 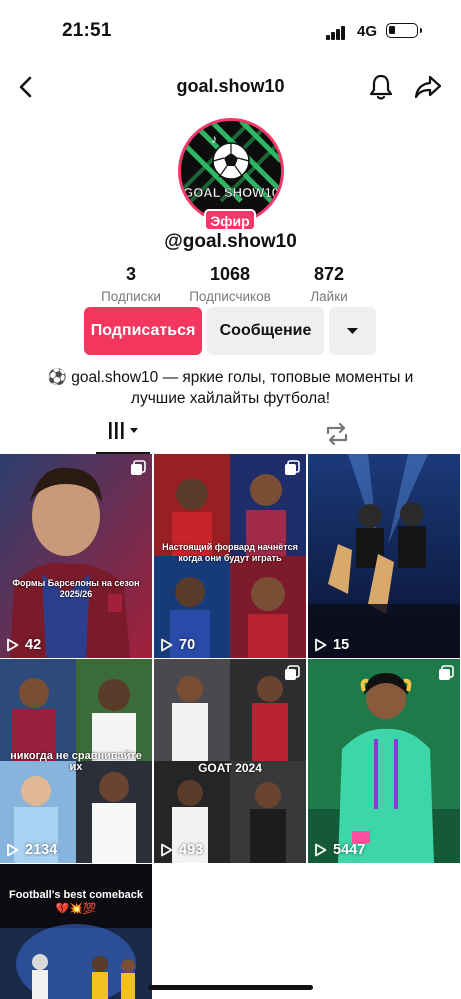 I want to click on view-count: 42, so click(x=23, y=645).